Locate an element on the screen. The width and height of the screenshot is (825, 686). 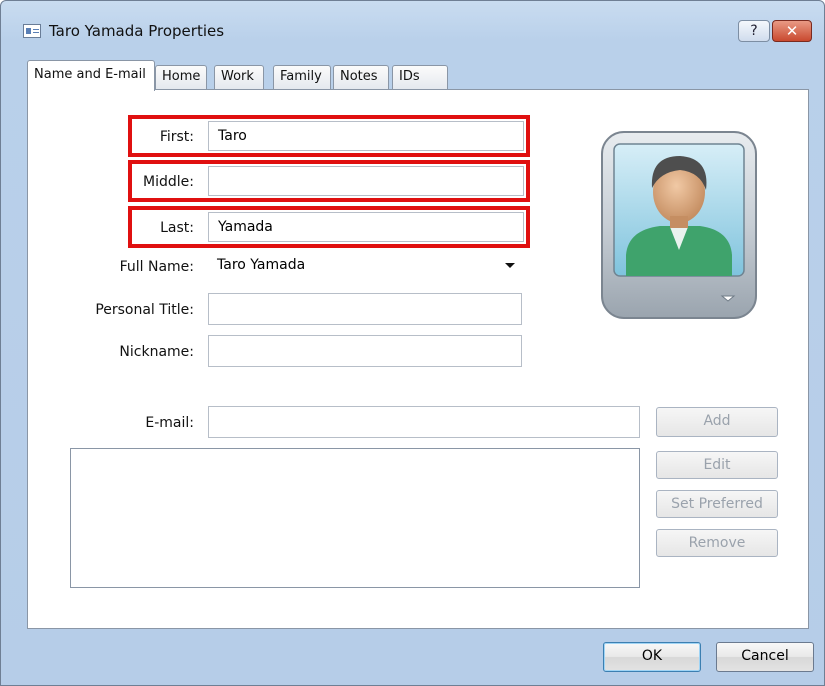
personal-title-label: Personal Title: is located at coordinates (144, 310).